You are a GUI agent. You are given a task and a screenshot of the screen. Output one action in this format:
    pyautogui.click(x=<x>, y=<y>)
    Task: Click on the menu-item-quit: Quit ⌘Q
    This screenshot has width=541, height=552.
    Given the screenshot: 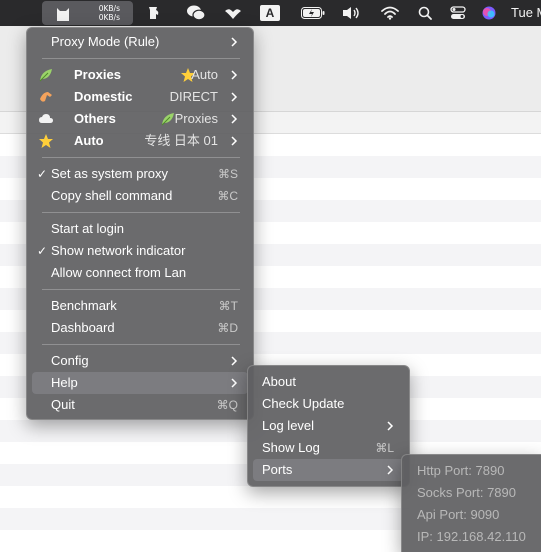 What is the action you would take?
    pyautogui.click(x=140, y=405)
    